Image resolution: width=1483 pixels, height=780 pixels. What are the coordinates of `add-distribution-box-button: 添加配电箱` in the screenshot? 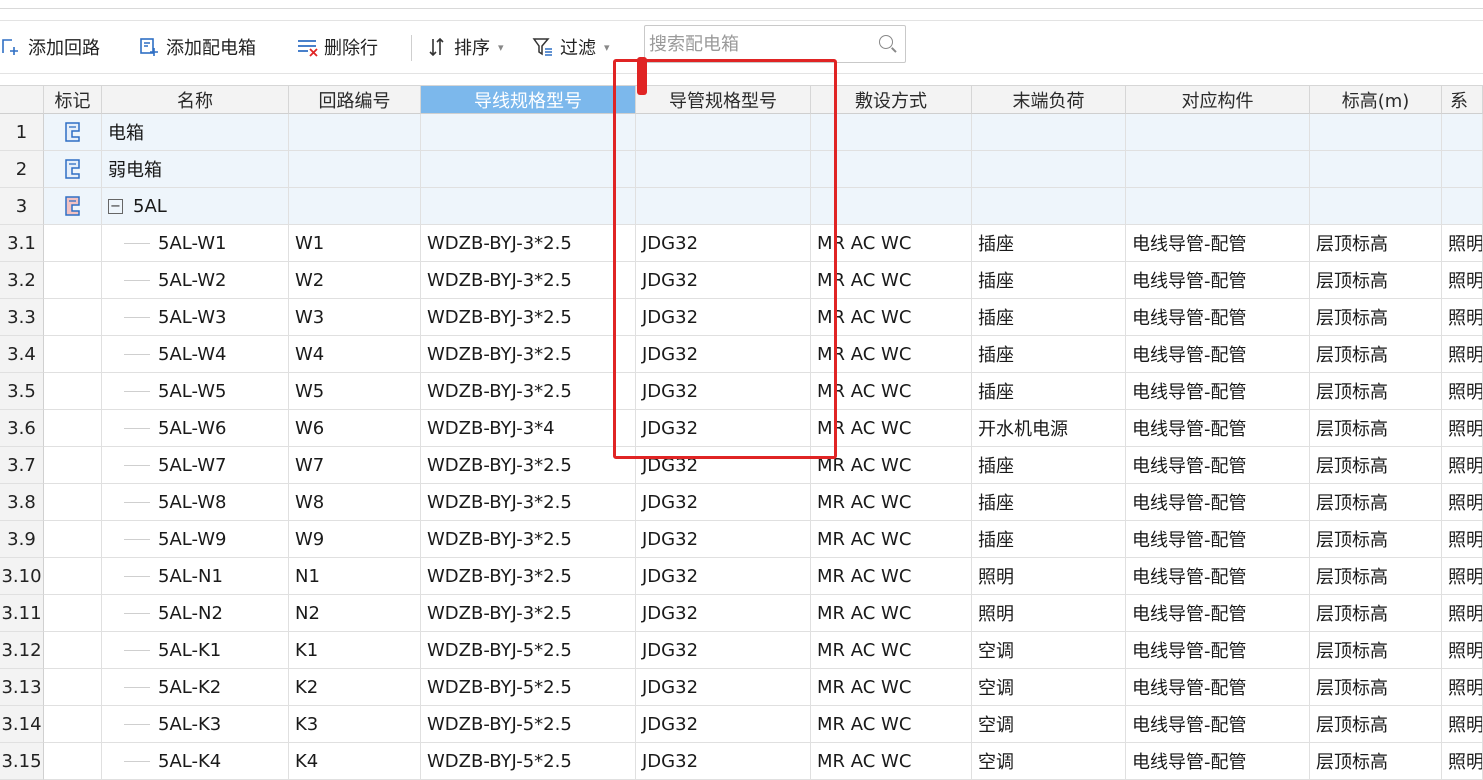 It's located at (197, 47).